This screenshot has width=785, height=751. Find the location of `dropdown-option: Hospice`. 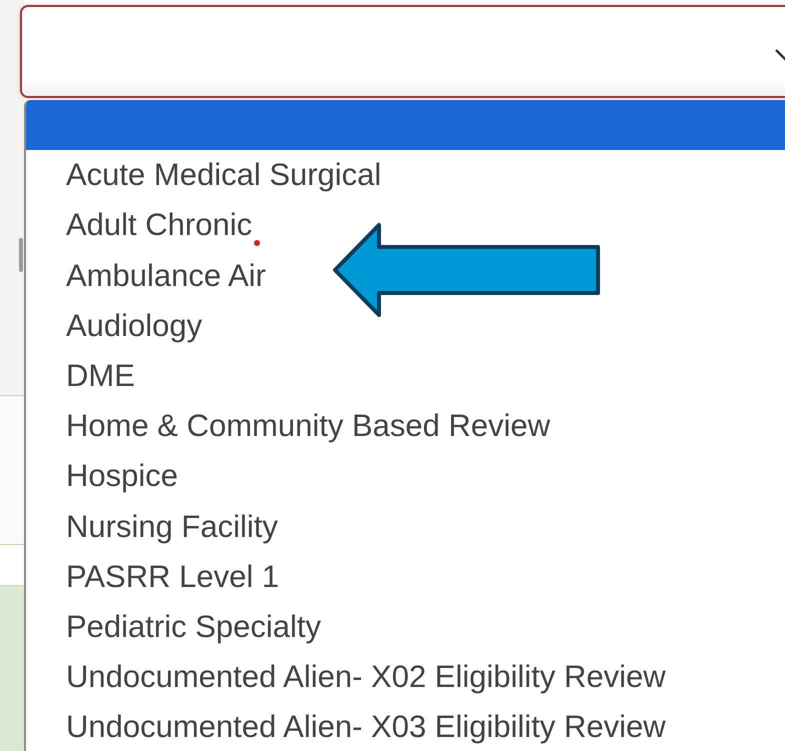

dropdown-option: Hospice is located at coordinates (405, 476).